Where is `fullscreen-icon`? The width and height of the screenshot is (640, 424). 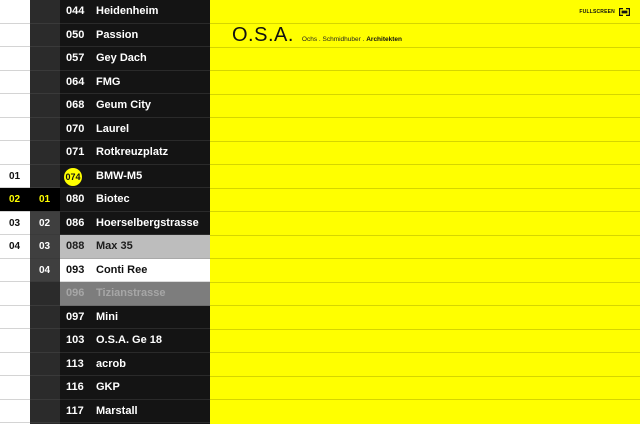
fullscreen-icon is located at coordinates (624, 12).